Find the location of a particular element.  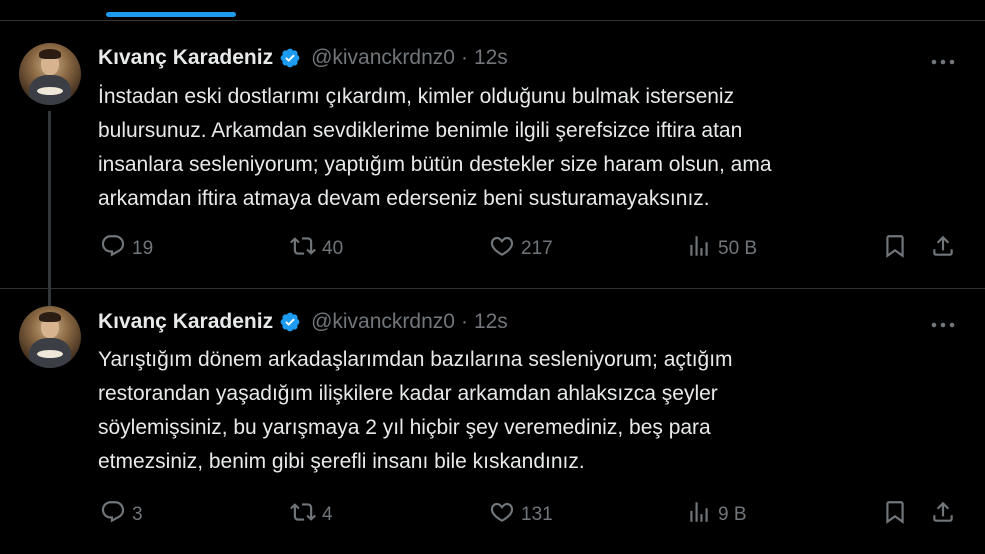

repost-count: 40 is located at coordinates (333, 248).